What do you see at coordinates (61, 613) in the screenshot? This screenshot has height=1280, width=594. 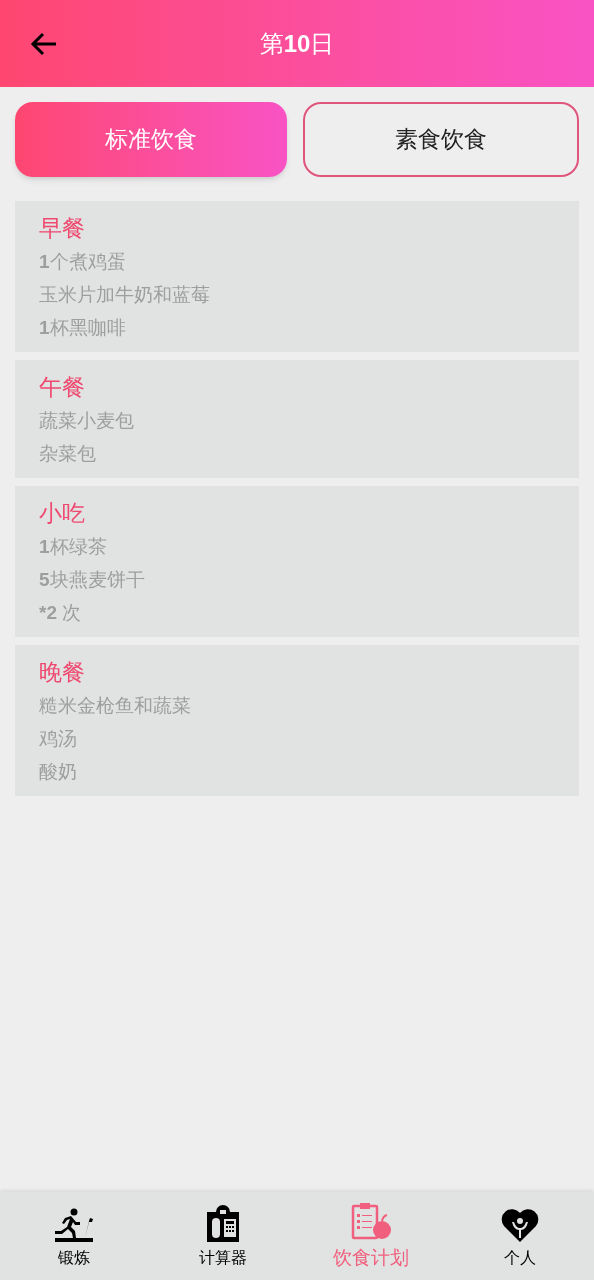 I see `food-item: *2 次` at bounding box center [61, 613].